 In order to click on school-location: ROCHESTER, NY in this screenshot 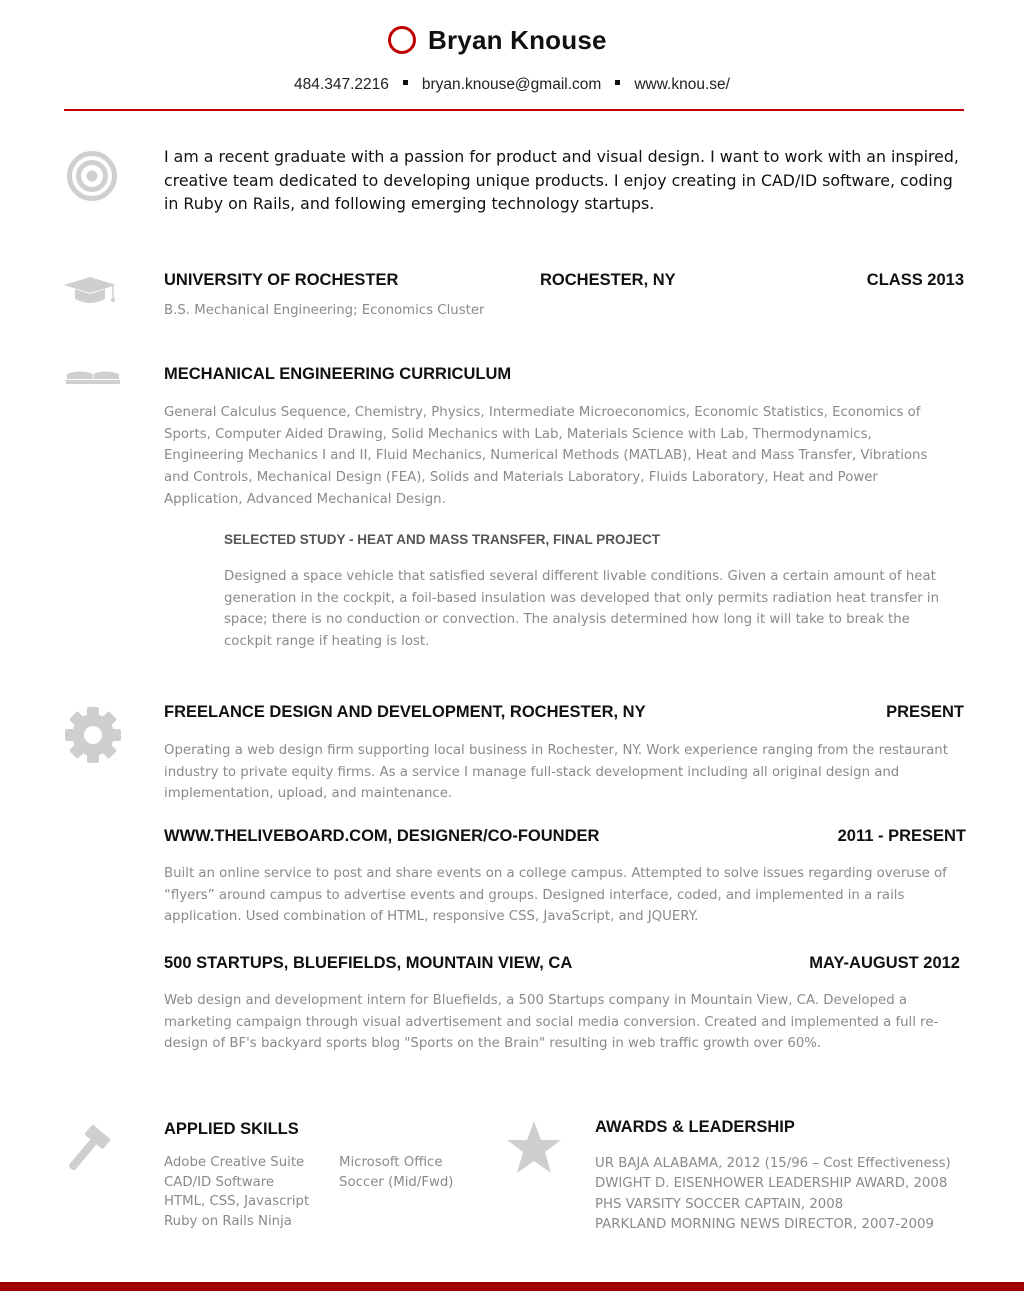, I will do `click(608, 280)`.